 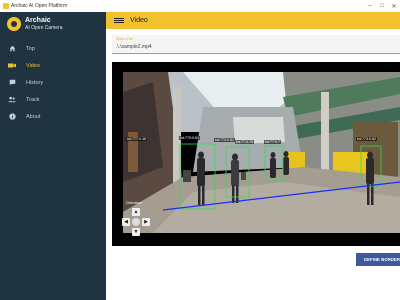 I want to click on menu-icon, so click(x=119, y=20).